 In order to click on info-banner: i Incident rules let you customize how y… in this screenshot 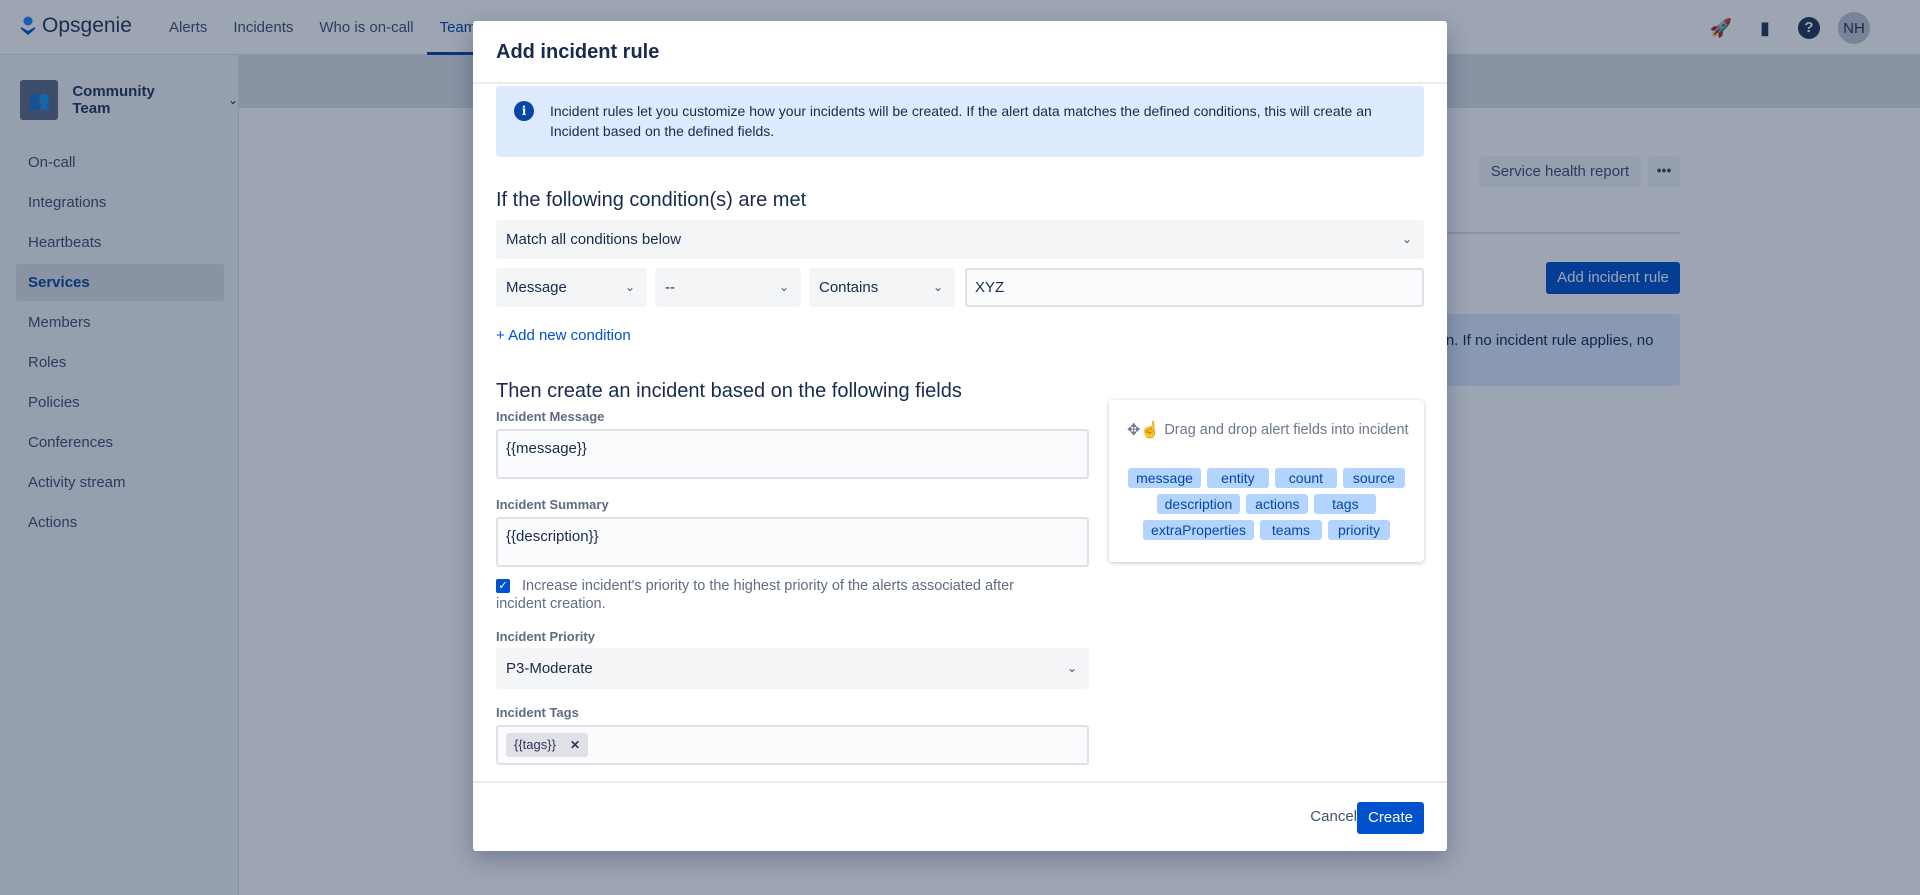, I will do `click(960, 121)`.